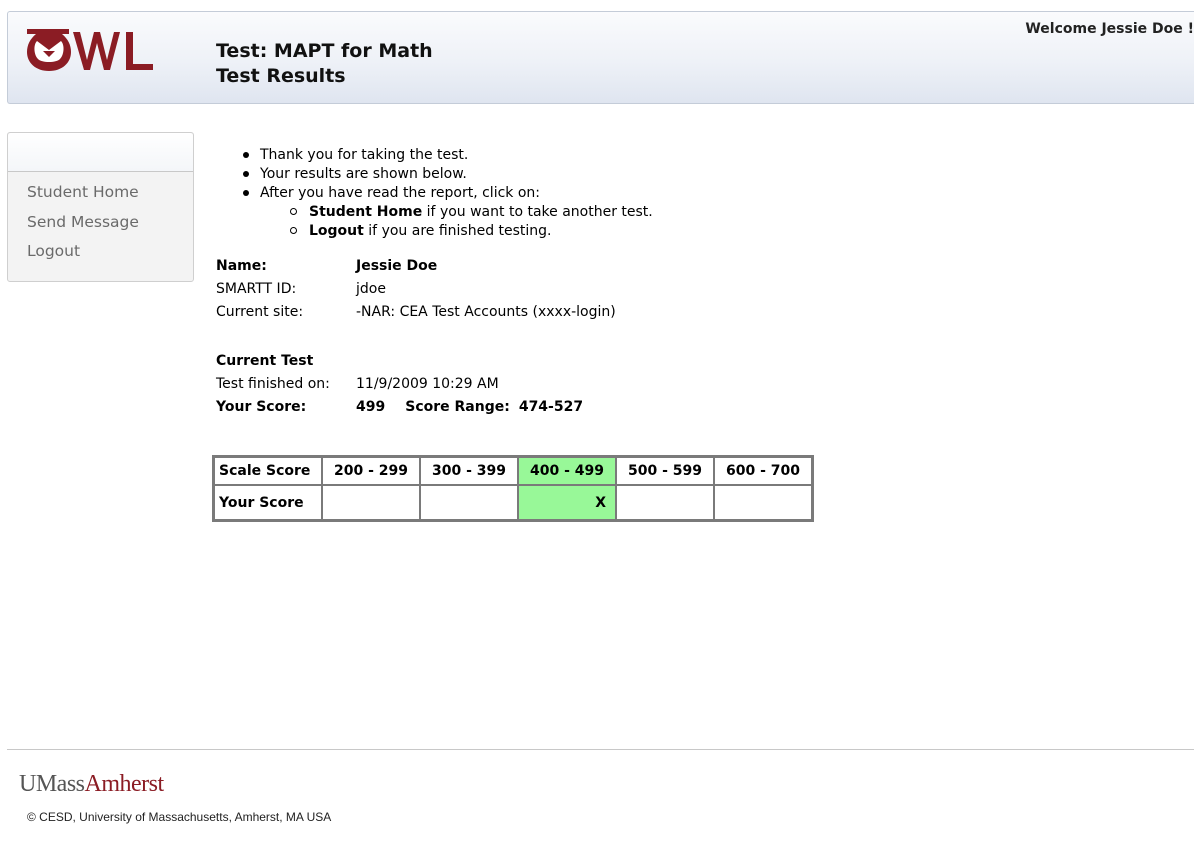 This screenshot has width=1194, height=842. Describe the element at coordinates (567, 502) in the screenshot. I see `score-mark-cell: X` at that location.